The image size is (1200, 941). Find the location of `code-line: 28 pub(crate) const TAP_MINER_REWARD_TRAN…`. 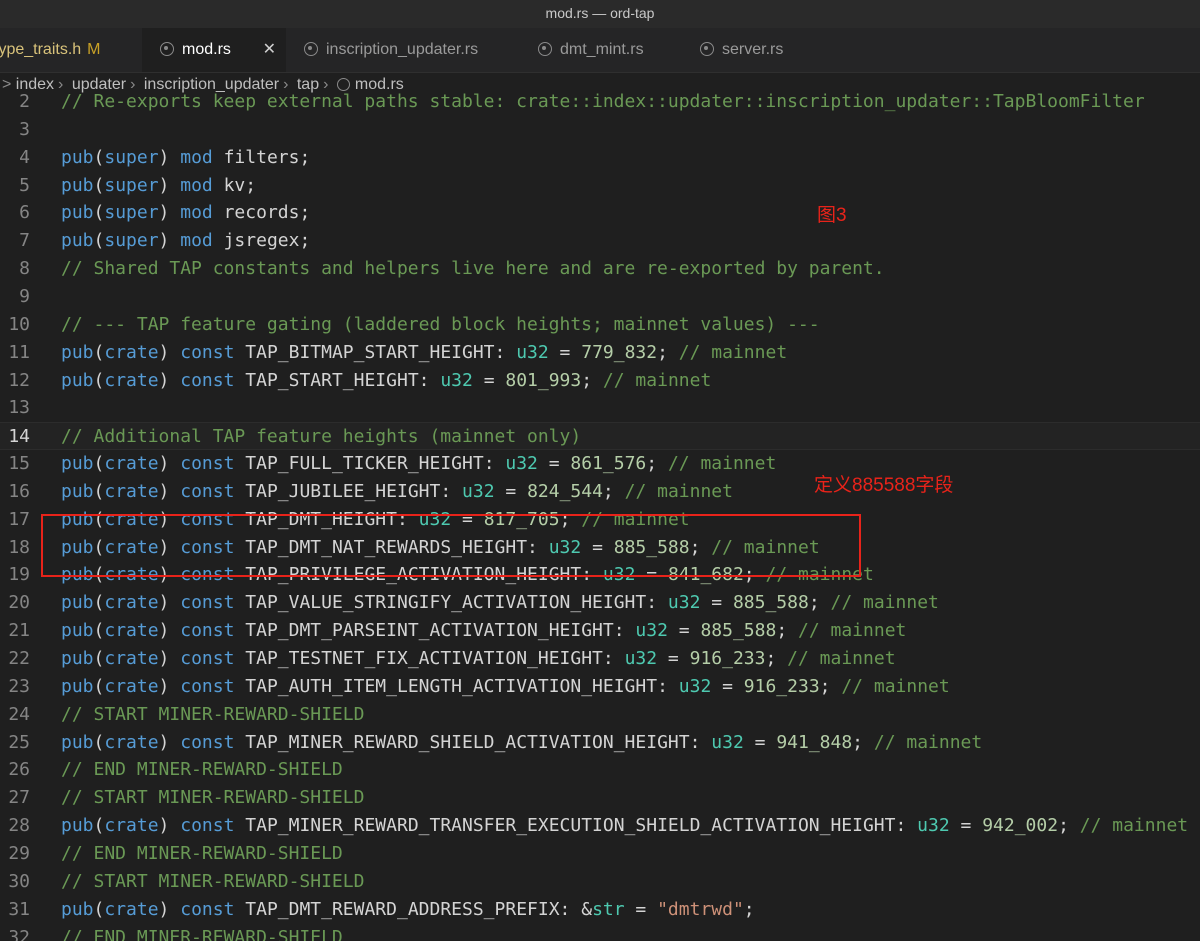

code-line: 28 pub(crate) const TAP_MINER_REWARD_TRAN… is located at coordinates (600, 826).